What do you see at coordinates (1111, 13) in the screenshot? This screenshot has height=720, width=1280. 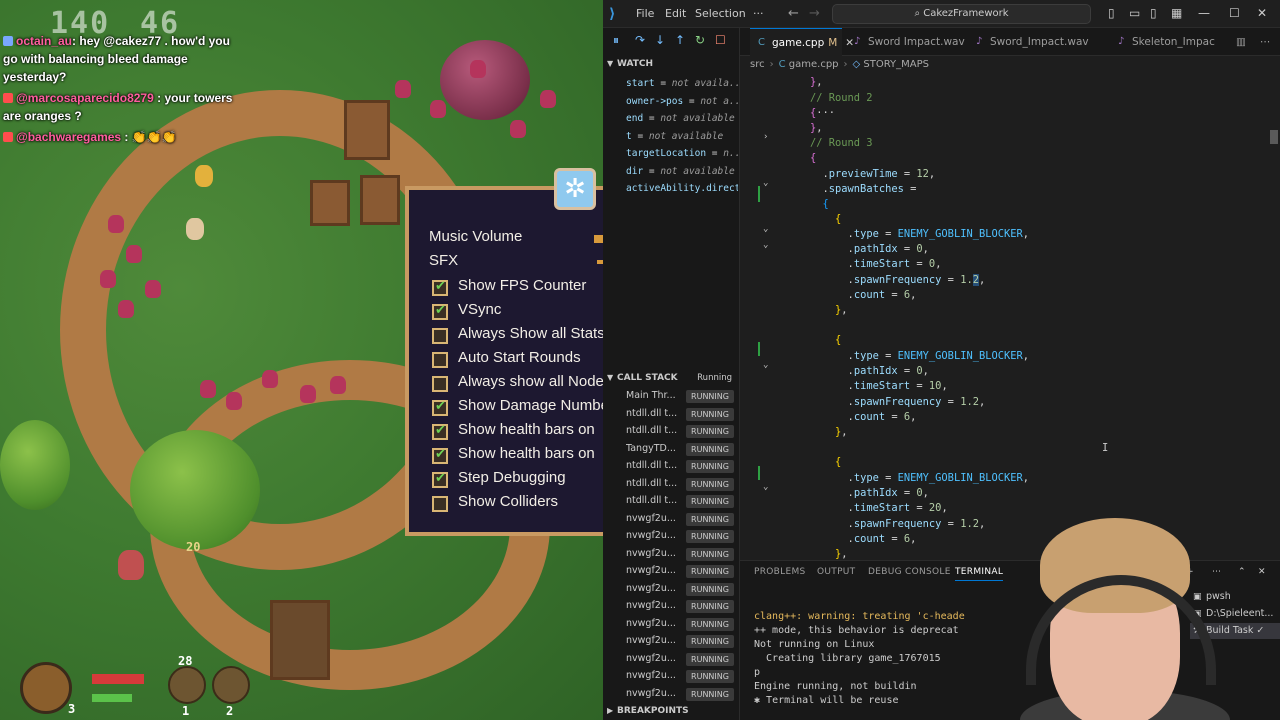 I see `toggle-sidebar-icon: ▯` at bounding box center [1111, 13].